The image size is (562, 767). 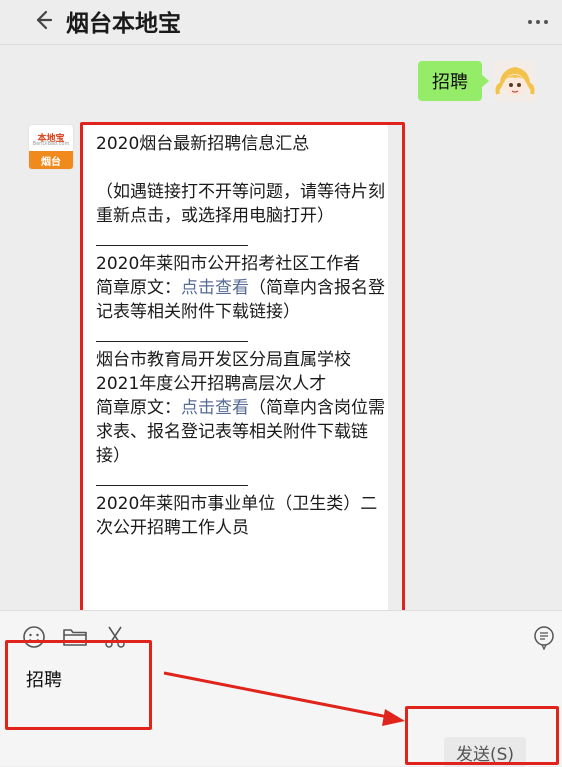 I want to click on chat-history-icon, so click(x=544, y=638).